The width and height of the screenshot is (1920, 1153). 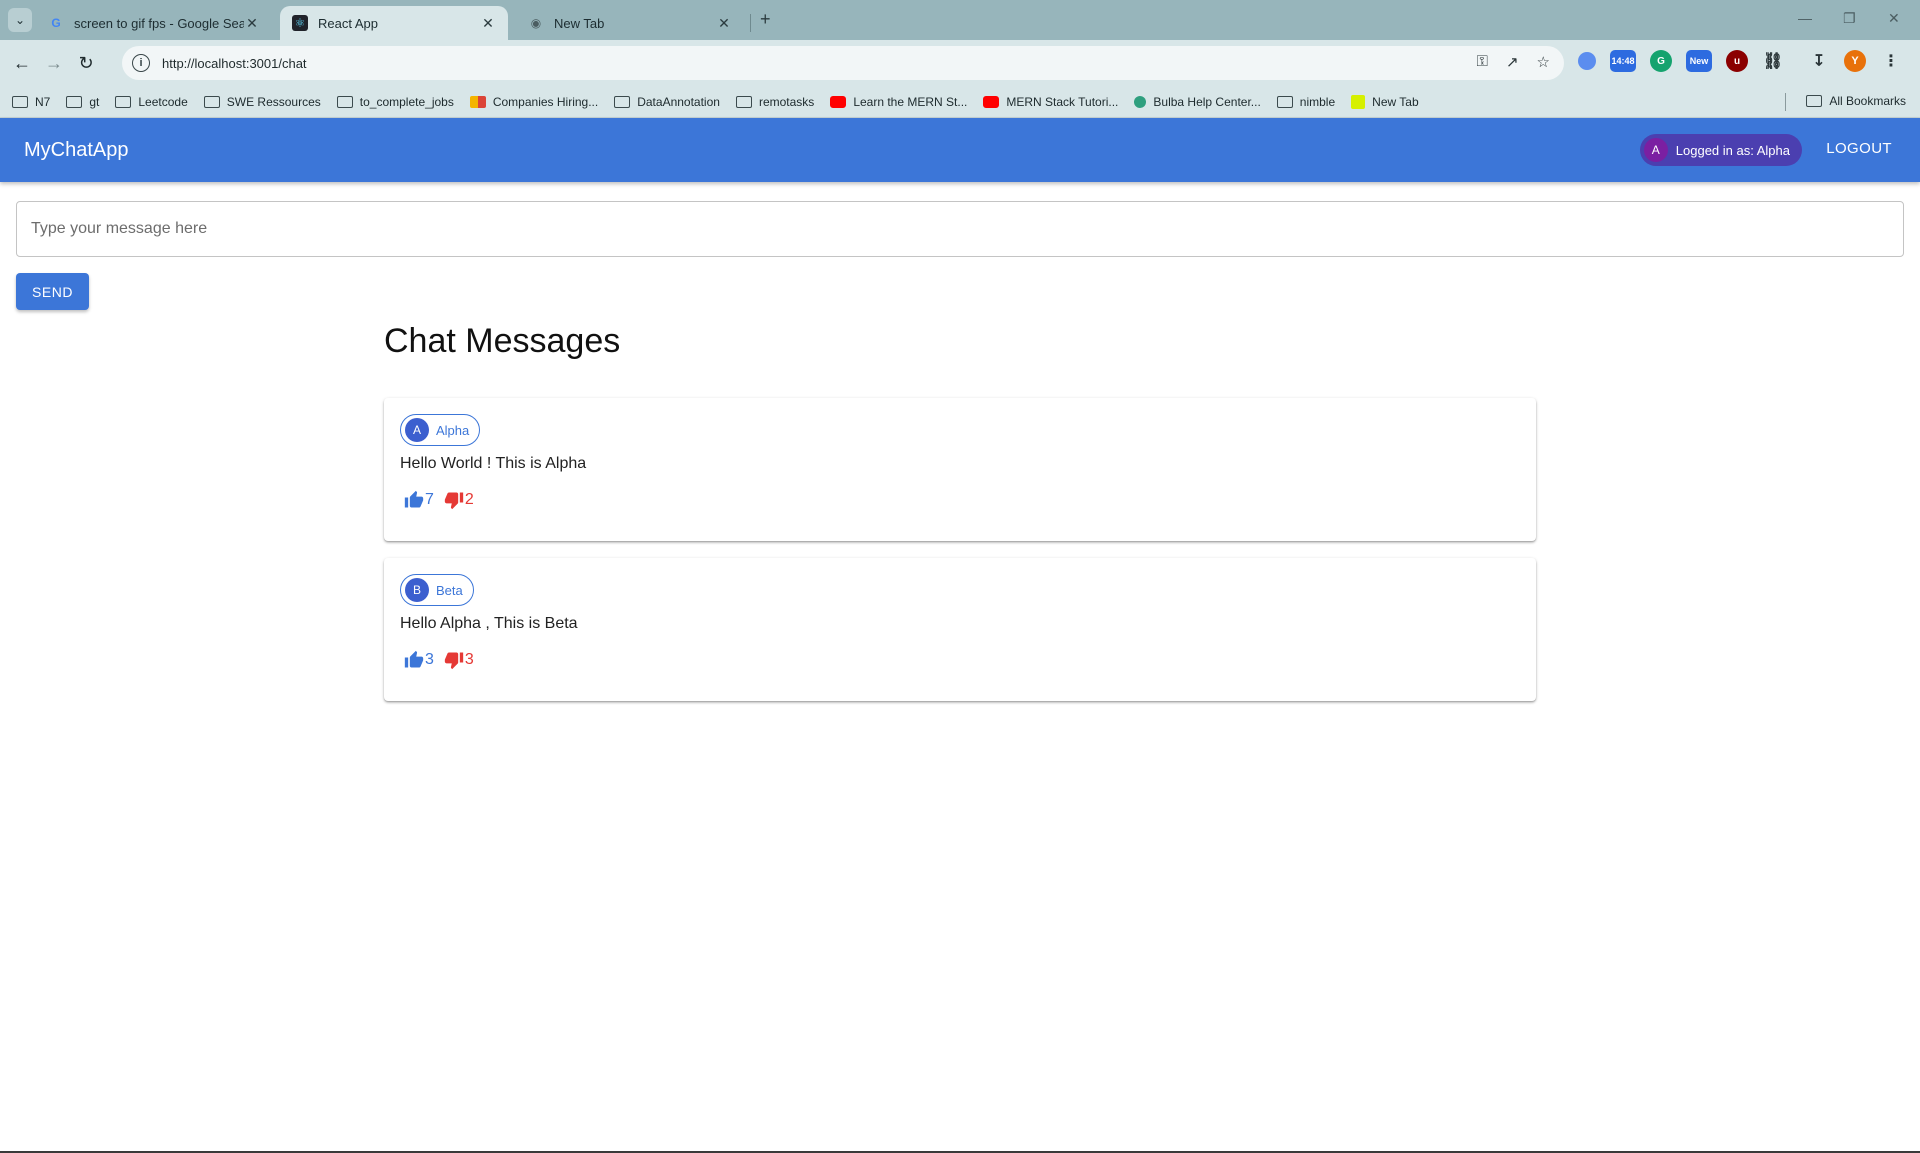 I want to click on like-button: 3, so click(x=419, y=660).